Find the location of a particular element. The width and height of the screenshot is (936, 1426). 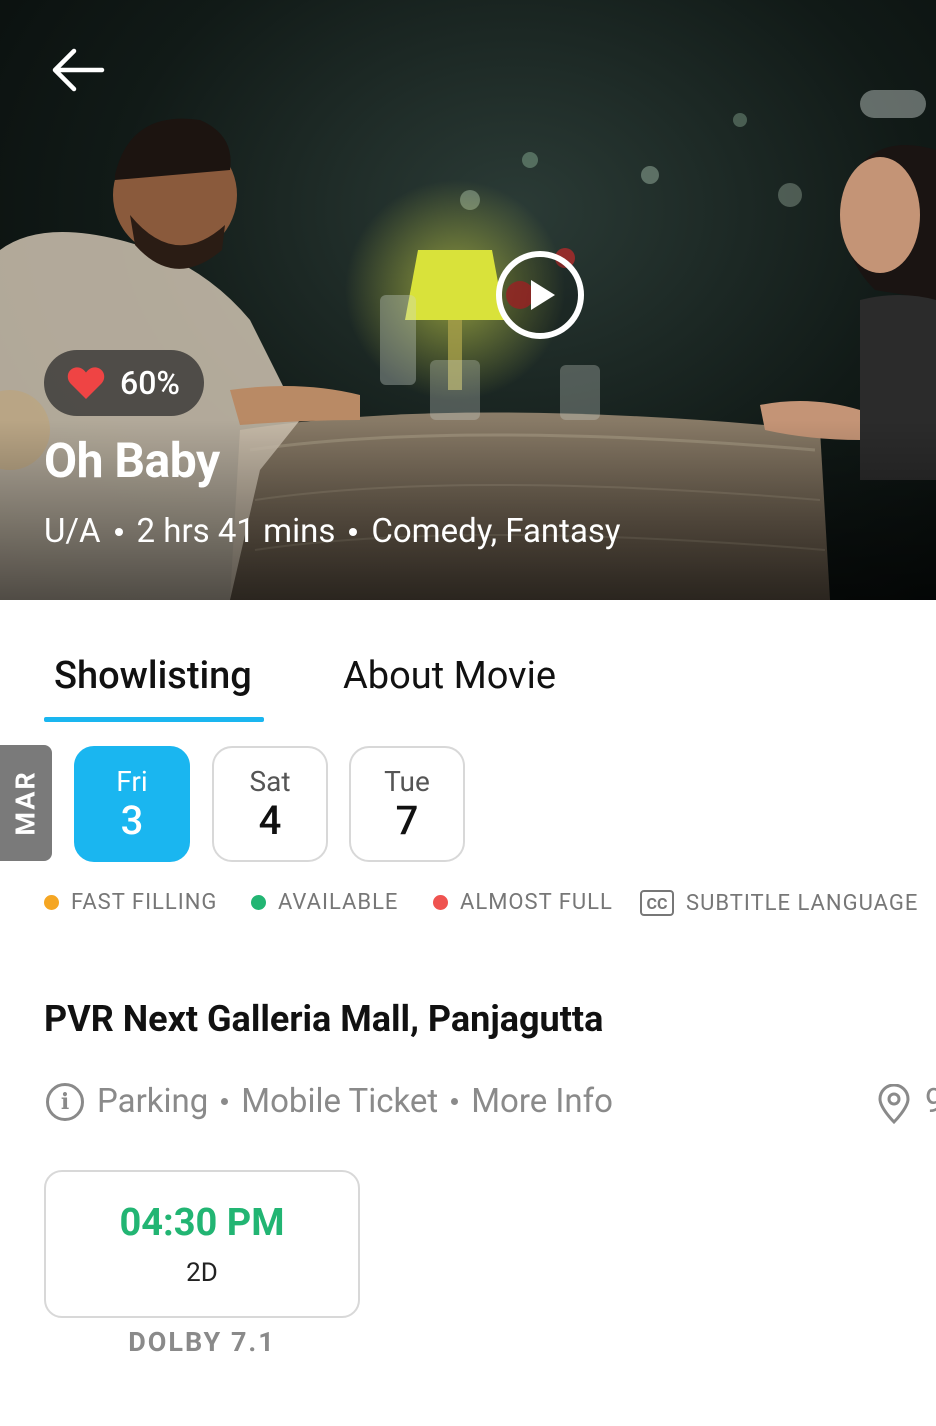

rating-badge: 60% is located at coordinates (124, 383).